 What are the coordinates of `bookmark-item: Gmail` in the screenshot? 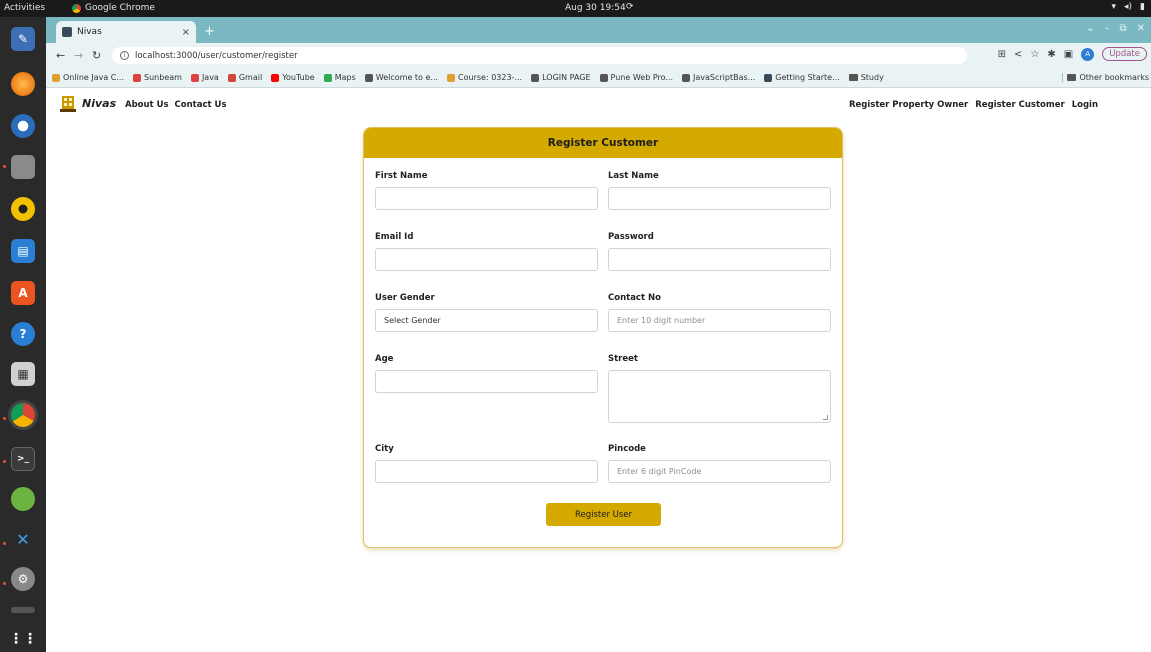 It's located at (244, 77).